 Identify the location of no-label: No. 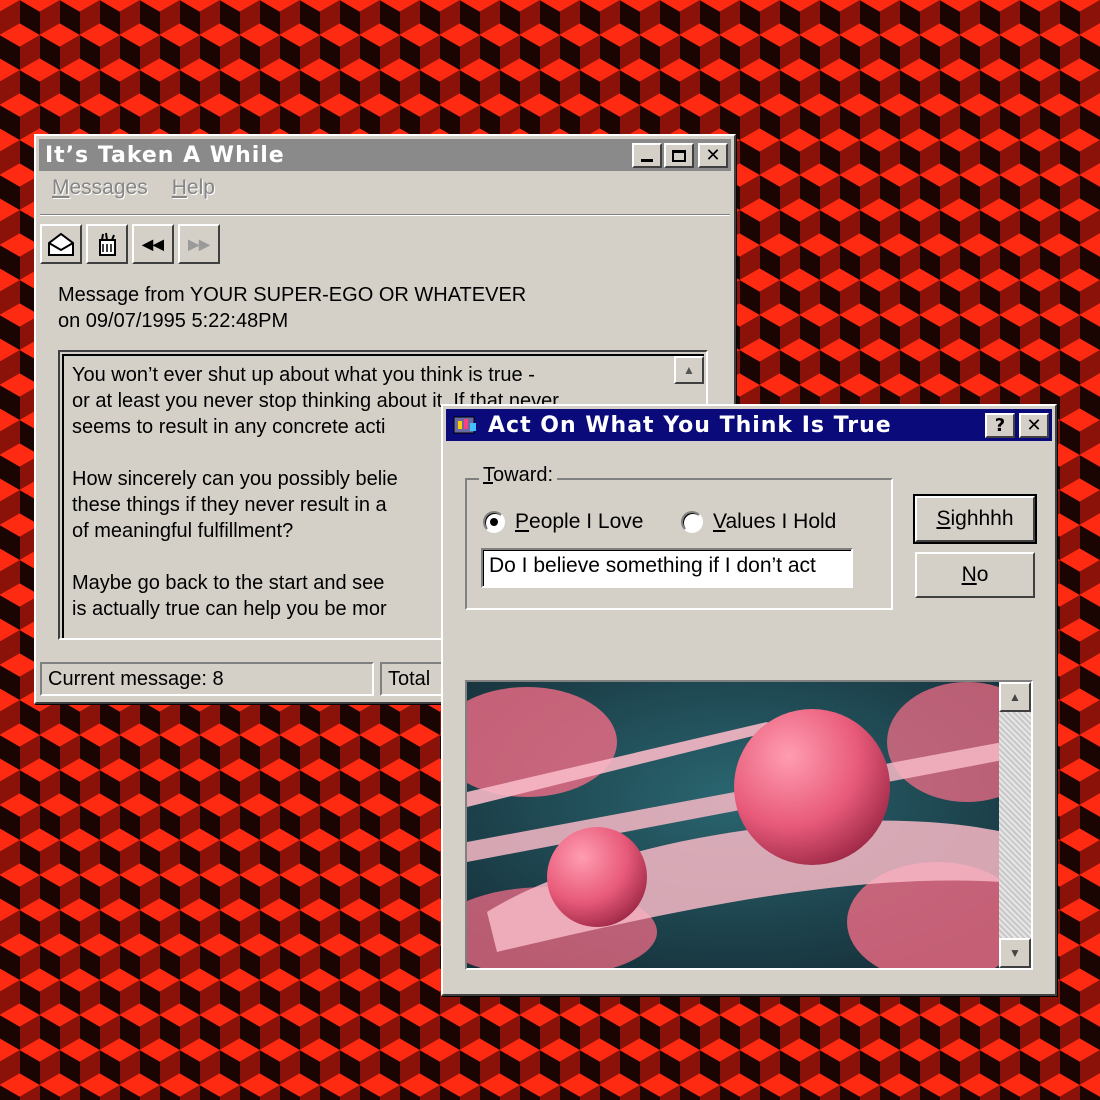
(975, 574).